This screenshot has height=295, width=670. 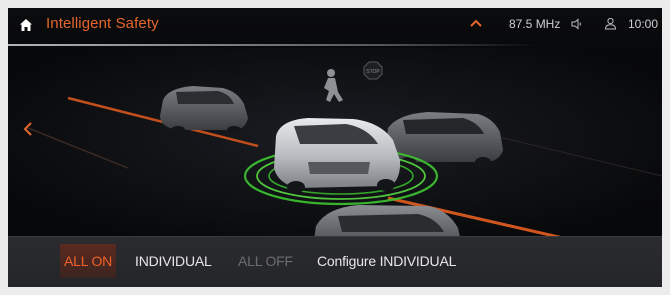 I want to click on all-on-button: ALL ON, so click(x=88, y=261).